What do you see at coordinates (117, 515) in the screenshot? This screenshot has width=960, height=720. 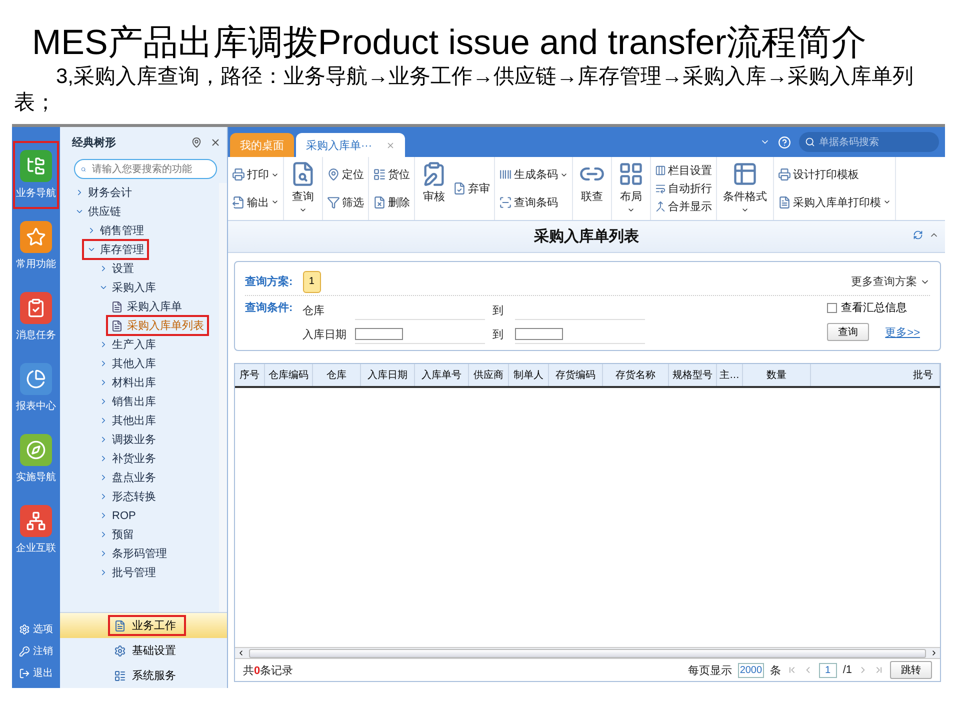 I see `tree-item: ROP` at bounding box center [117, 515].